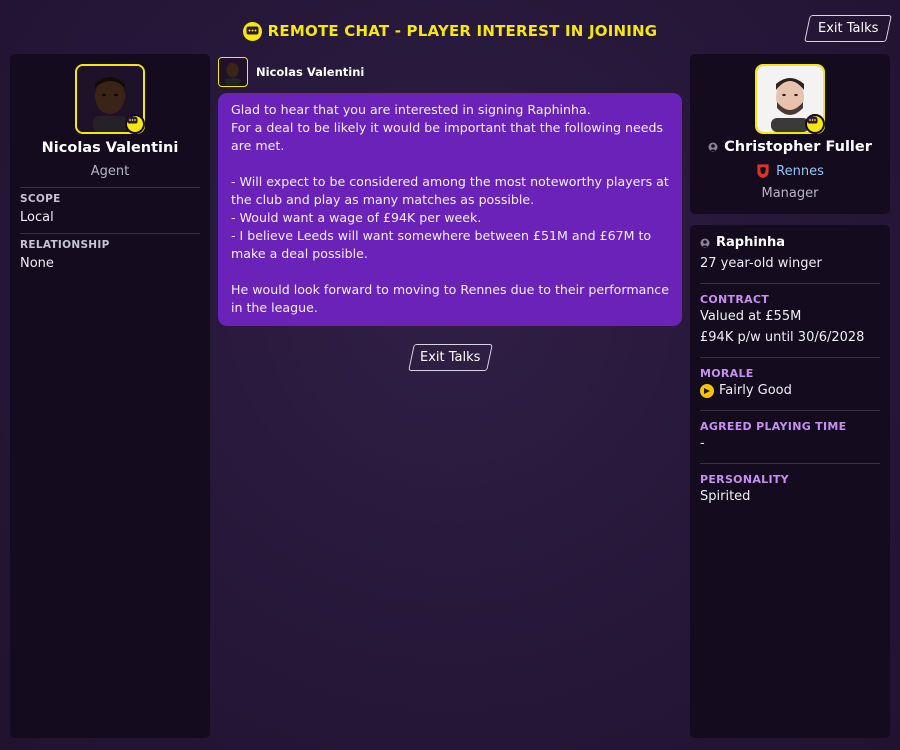 This screenshot has width=900, height=750. Describe the element at coordinates (707, 390) in the screenshot. I see `morale-arrow-icon` at that location.